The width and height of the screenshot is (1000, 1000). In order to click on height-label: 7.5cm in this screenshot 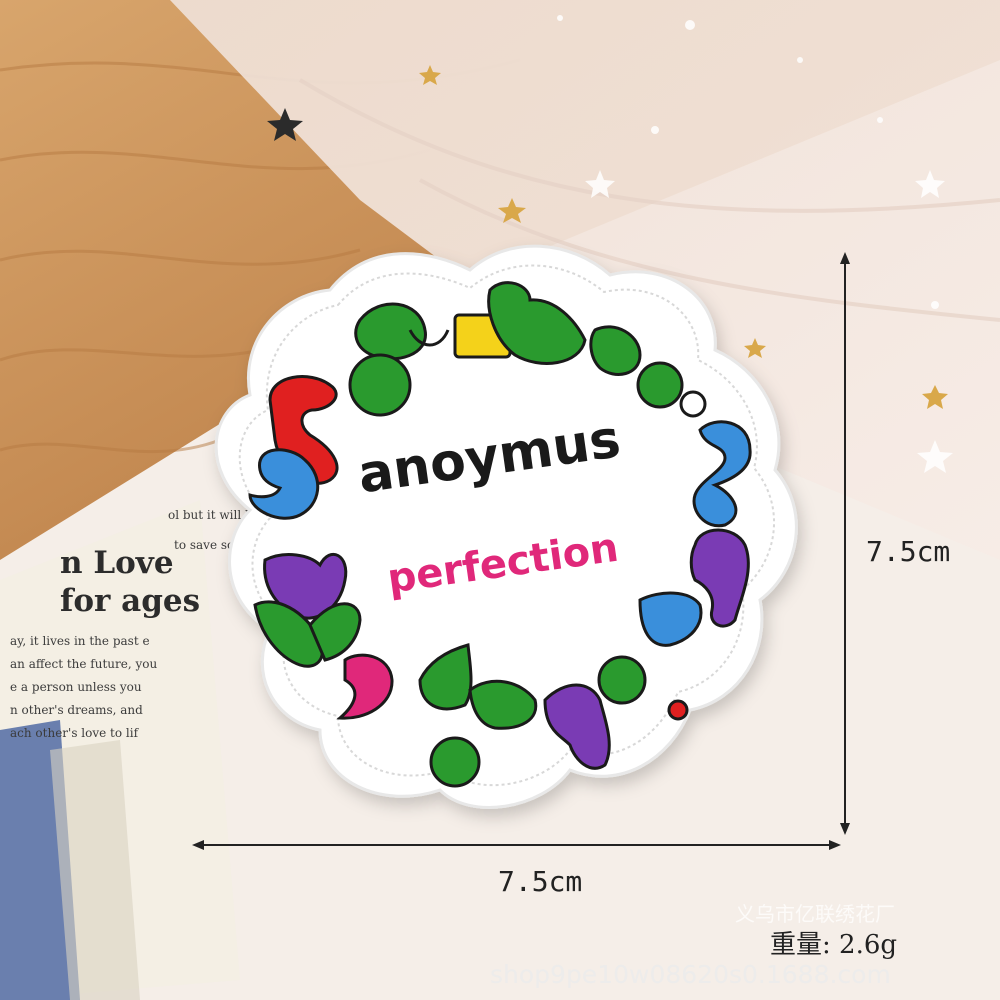, I will do `click(908, 551)`.